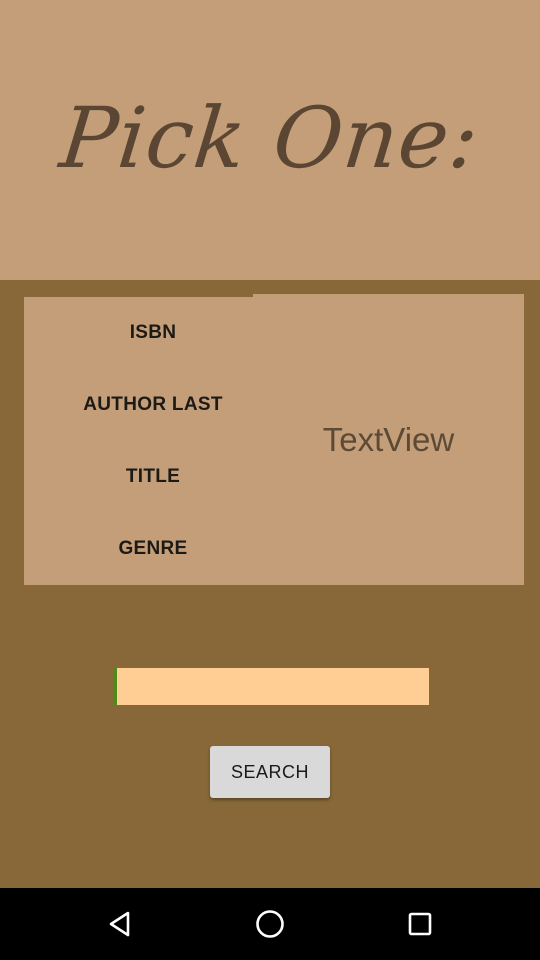 The height and width of the screenshot is (960, 540). I want to click on page-title: Pick One:, so click(270, 138).